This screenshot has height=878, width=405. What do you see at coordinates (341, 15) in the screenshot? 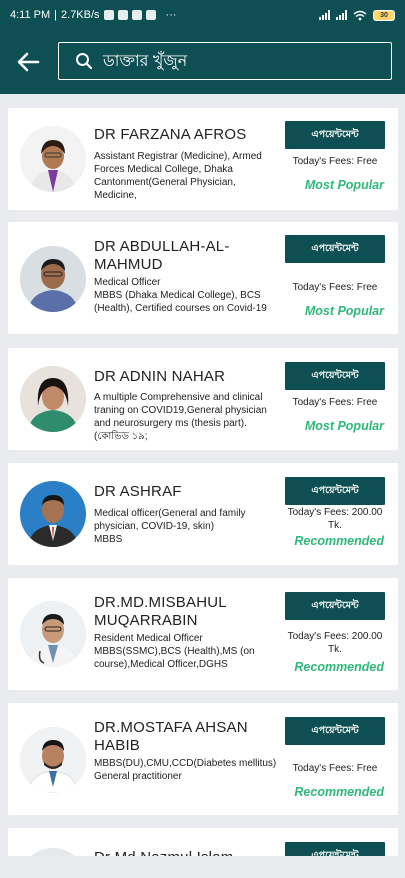
I see `signal-2-icon` at bounding box center [341, 15].